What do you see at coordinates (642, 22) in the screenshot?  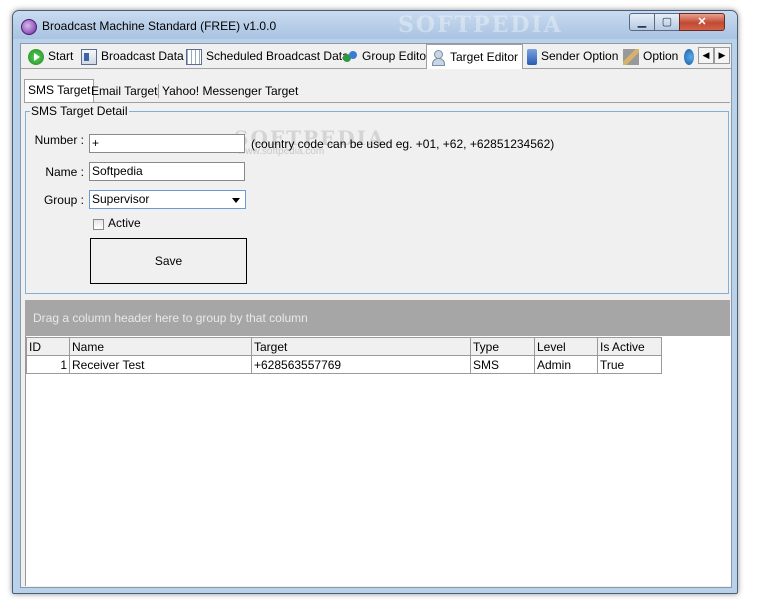 I see `minimize-button: ▁` at bounding box center [642, 22].